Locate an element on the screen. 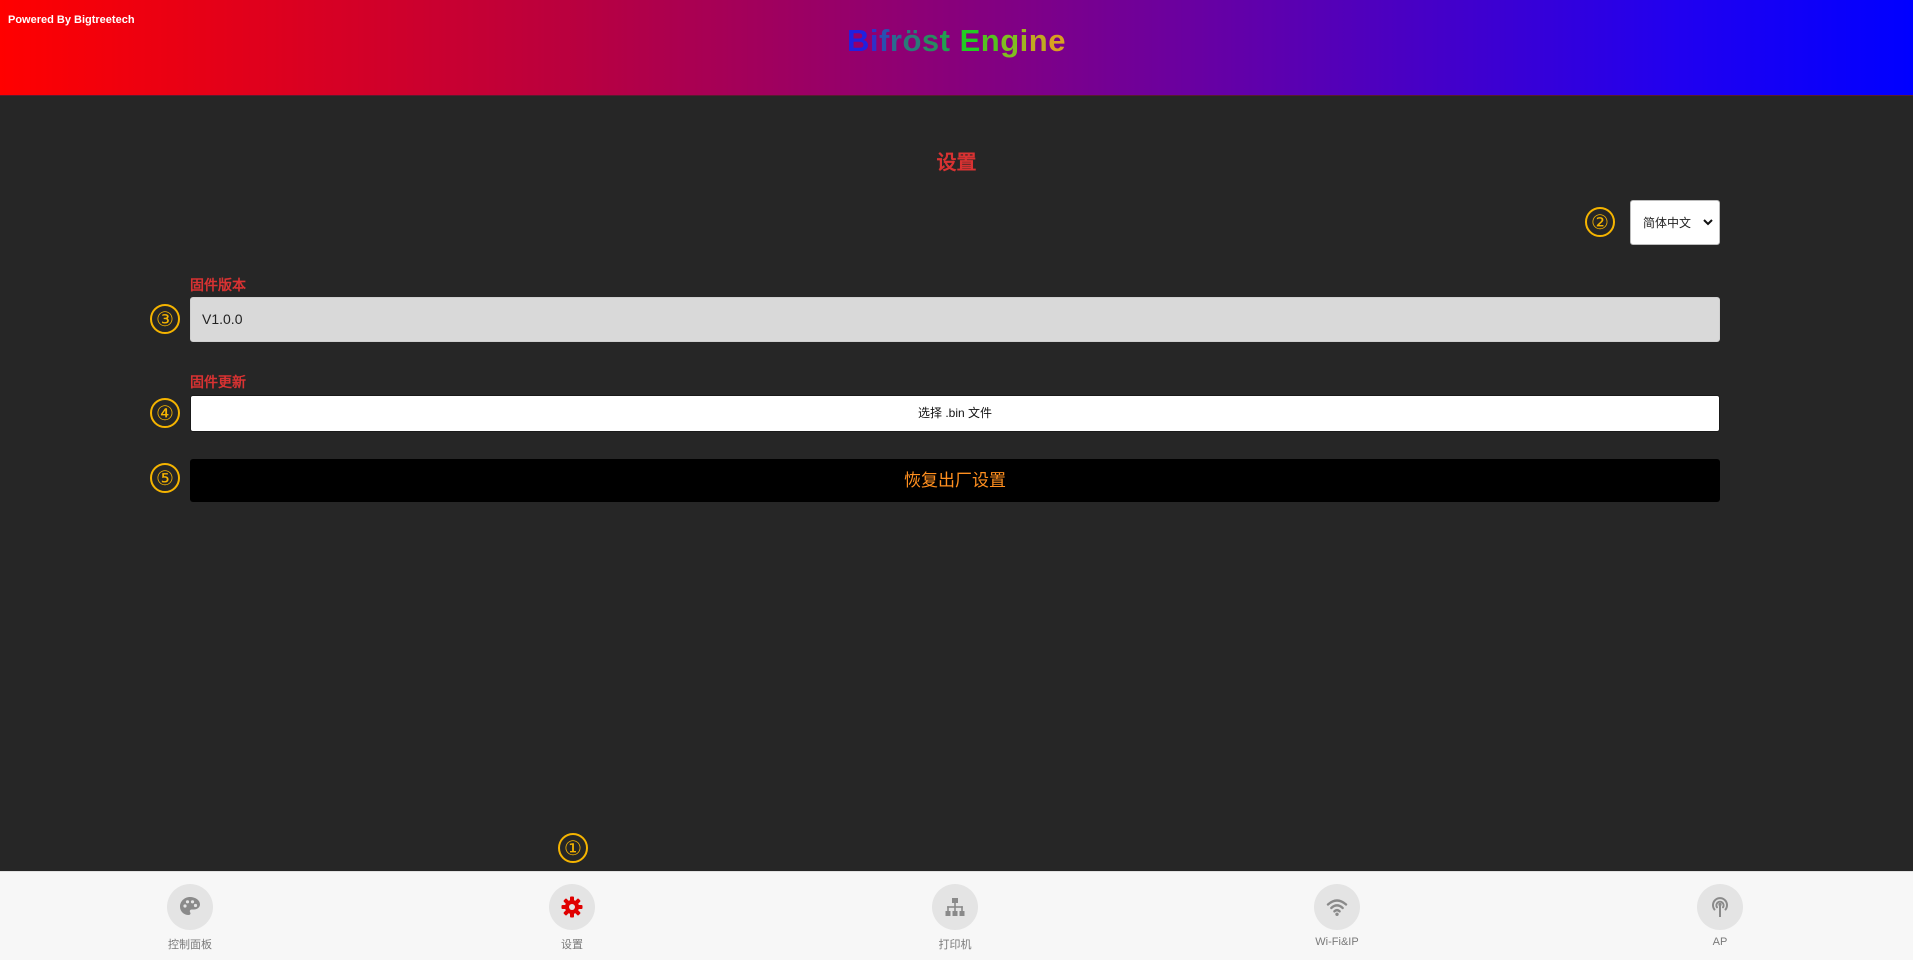 The height and width of the screenshot is (960, 1913). nav-item-control-panel: 控制面板 is located at coordinates (190, 918).